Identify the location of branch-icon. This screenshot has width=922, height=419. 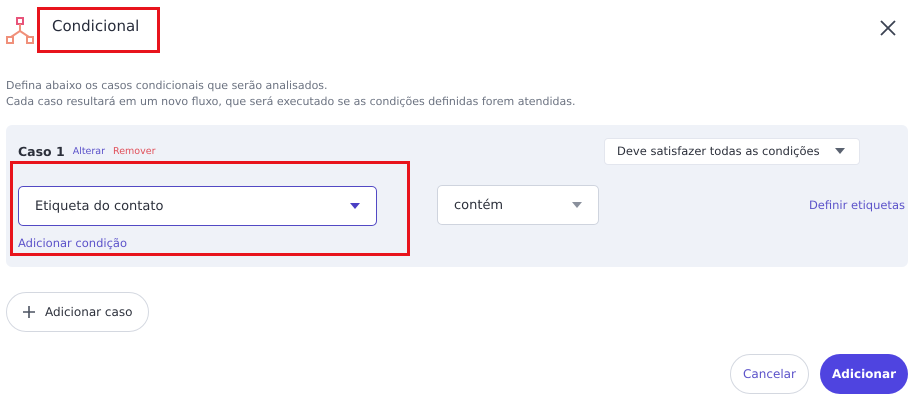
(20, 31).